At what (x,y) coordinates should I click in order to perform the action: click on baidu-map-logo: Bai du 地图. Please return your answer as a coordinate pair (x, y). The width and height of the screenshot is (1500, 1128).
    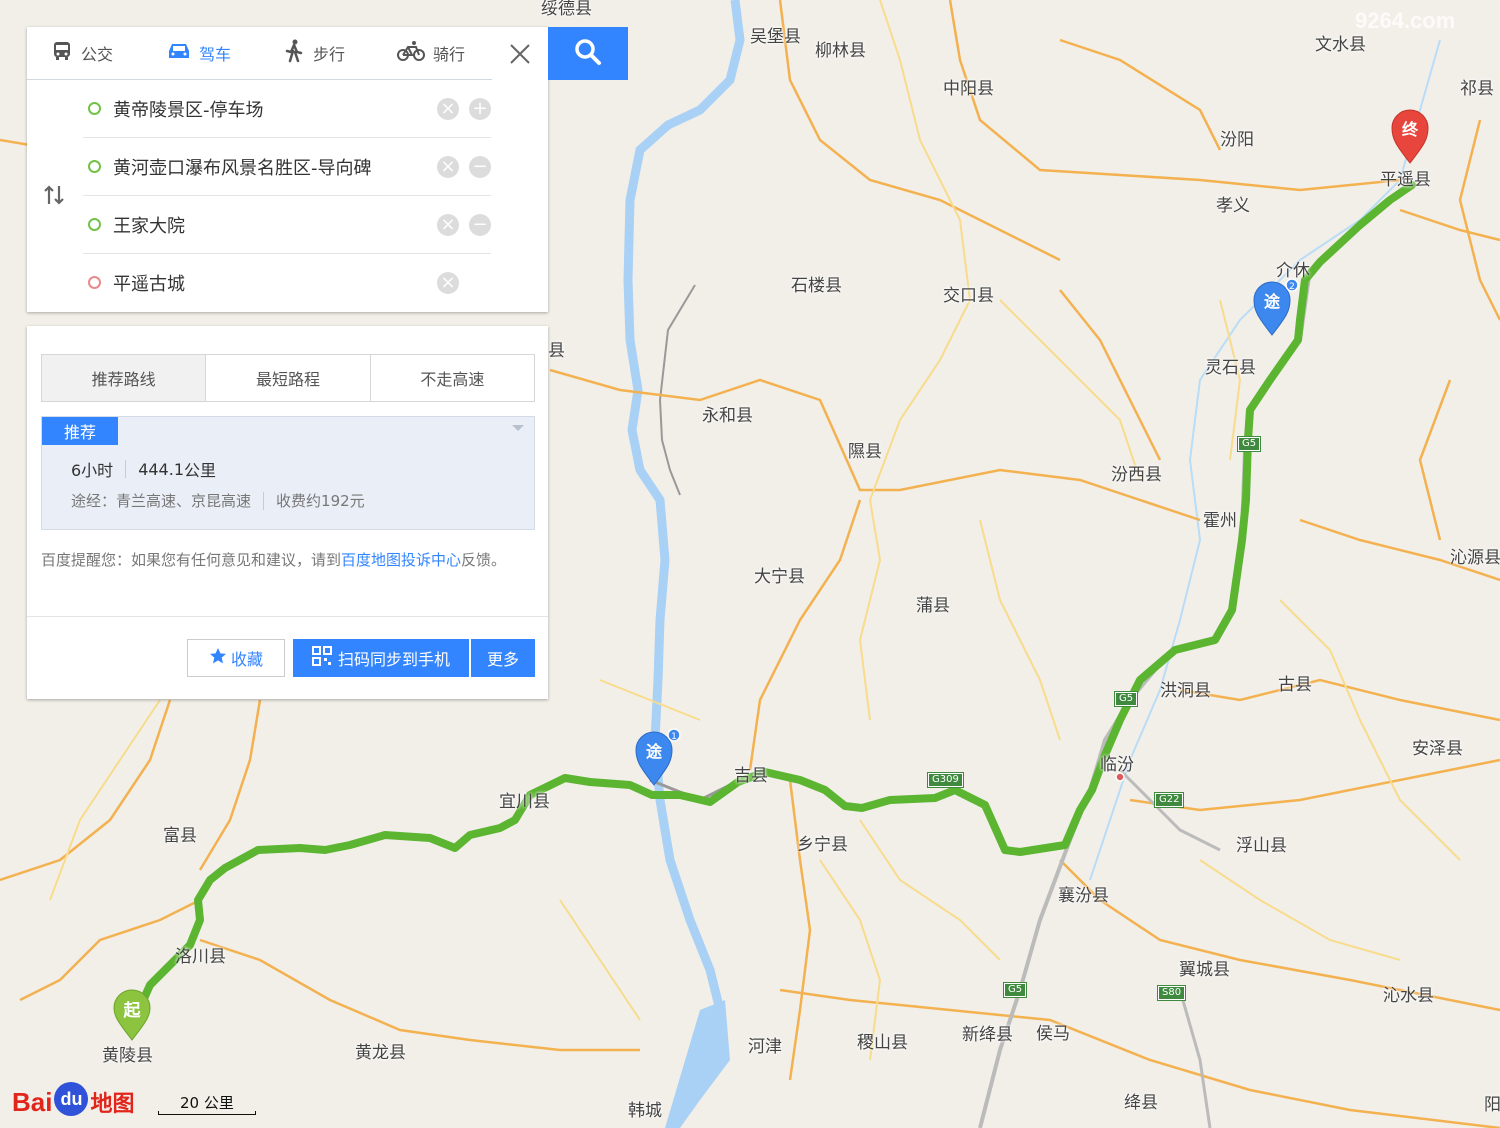
    Looking at the image, I should click on (73, 1098).